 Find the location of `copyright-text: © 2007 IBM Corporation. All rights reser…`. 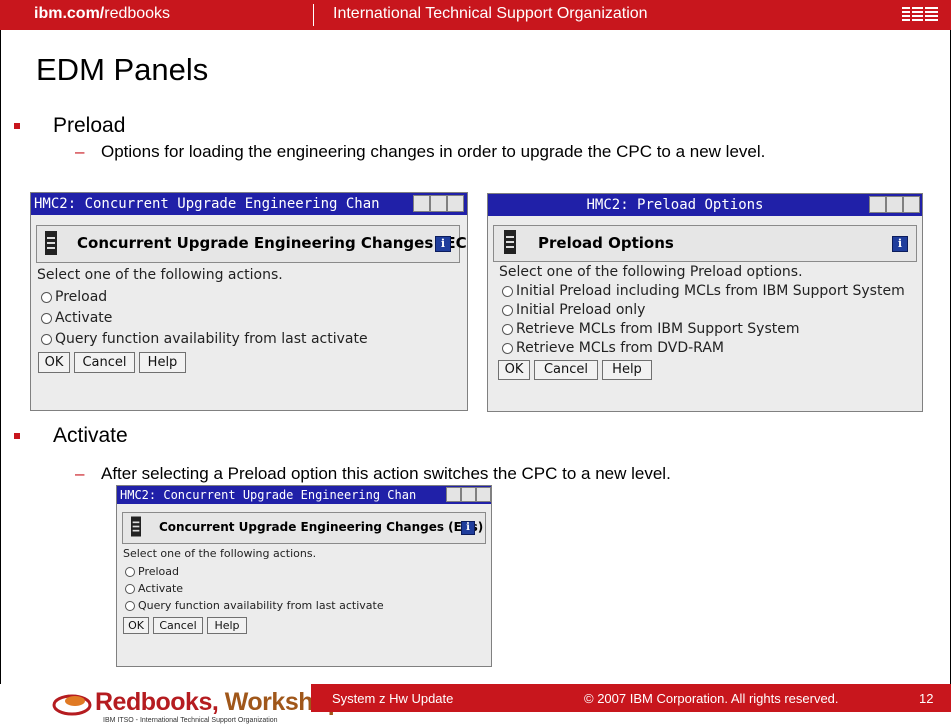

copyright-text: © 2007 IBM Corporation. All rights reser… is located at coordinates (711, 698).